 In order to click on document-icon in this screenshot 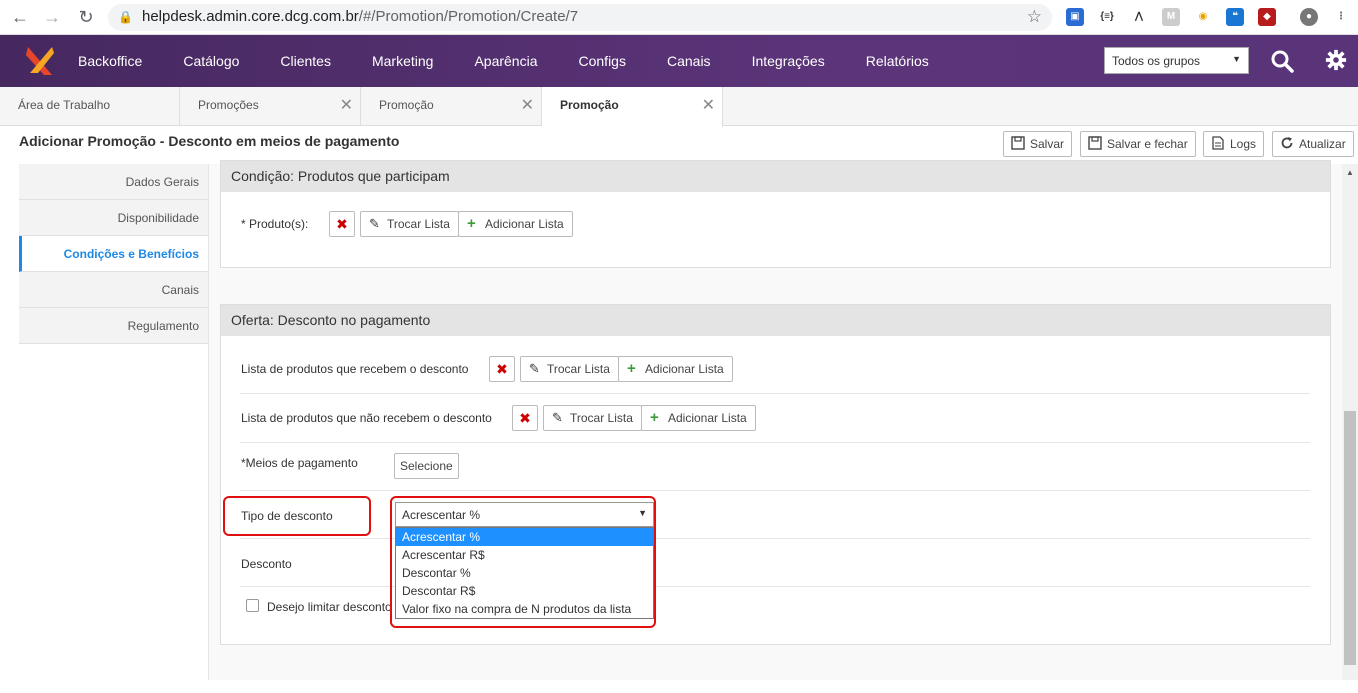, I will do `click(1218, 143)`.